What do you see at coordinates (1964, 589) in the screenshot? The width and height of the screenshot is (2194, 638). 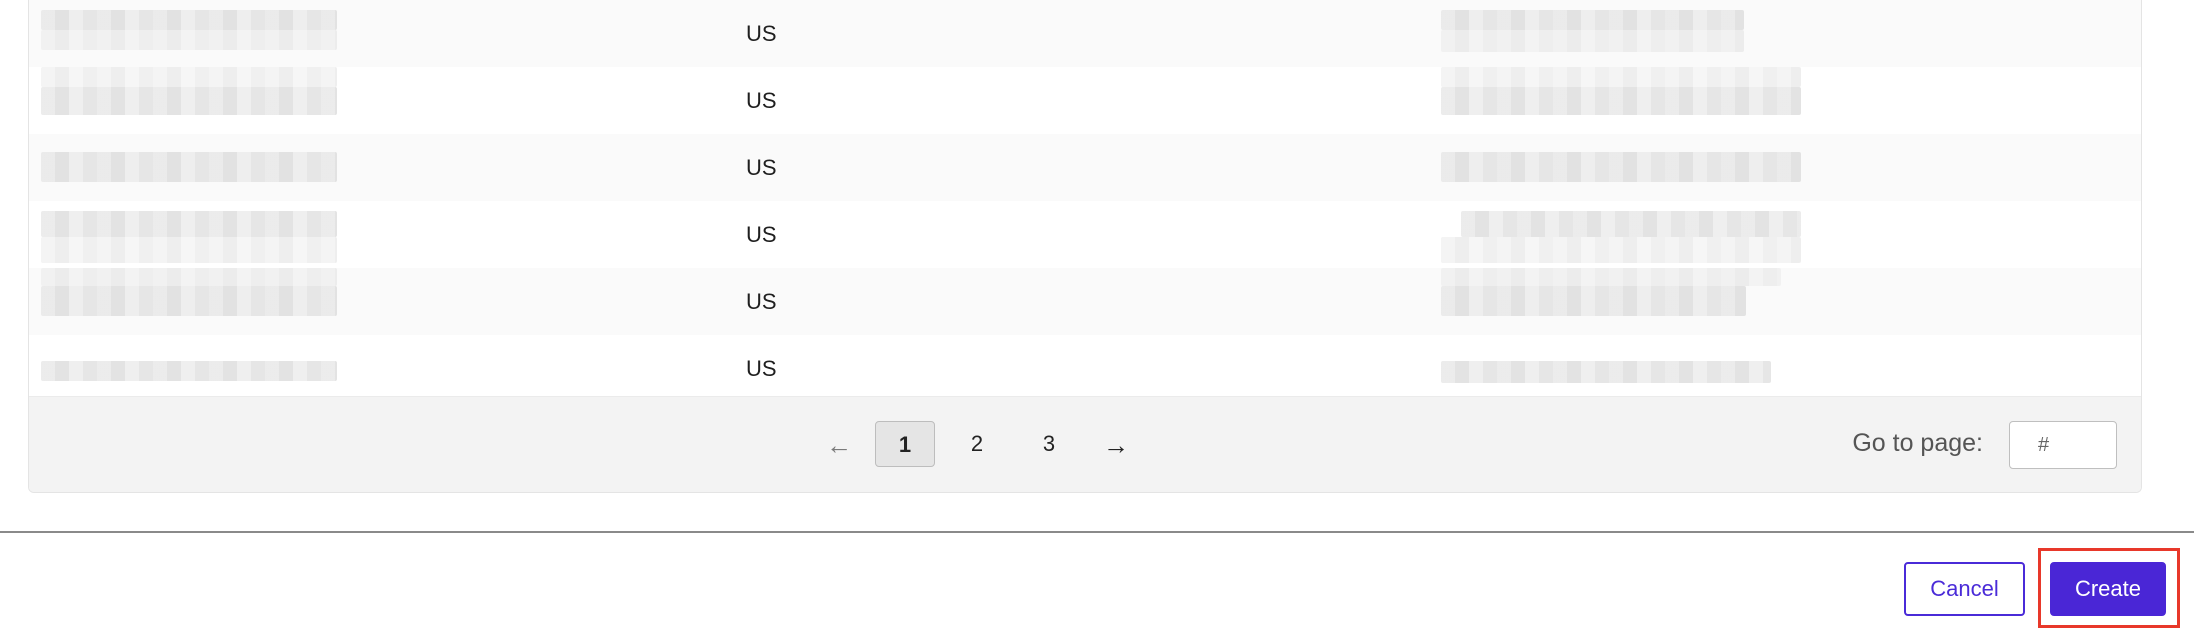 I see `cancel-button: Cancel` at bounding box center [1964, 589].